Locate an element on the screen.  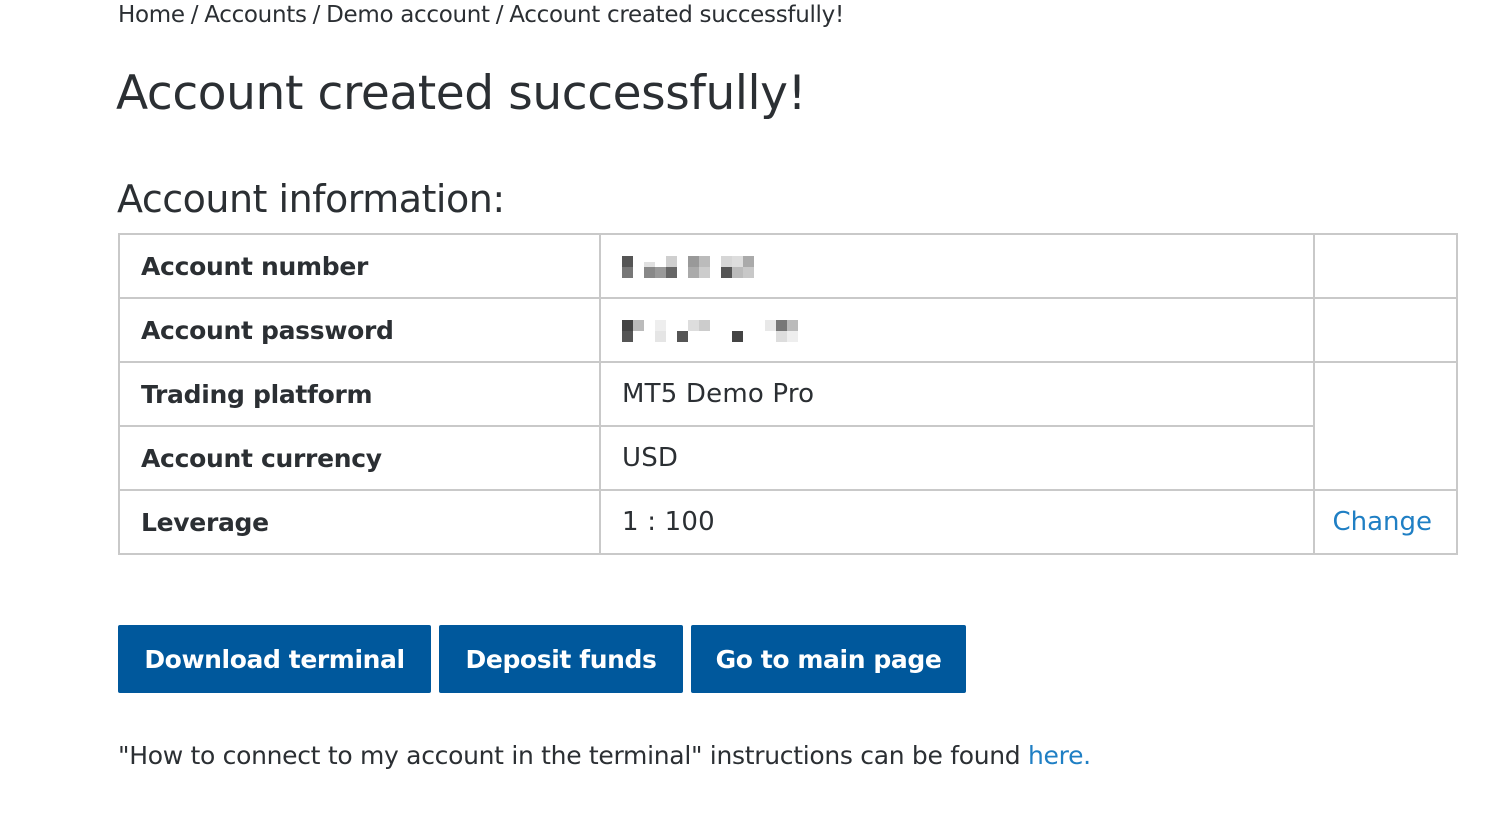
go-to-main-page-button: Go to main page is located at coordinates (828, 659).